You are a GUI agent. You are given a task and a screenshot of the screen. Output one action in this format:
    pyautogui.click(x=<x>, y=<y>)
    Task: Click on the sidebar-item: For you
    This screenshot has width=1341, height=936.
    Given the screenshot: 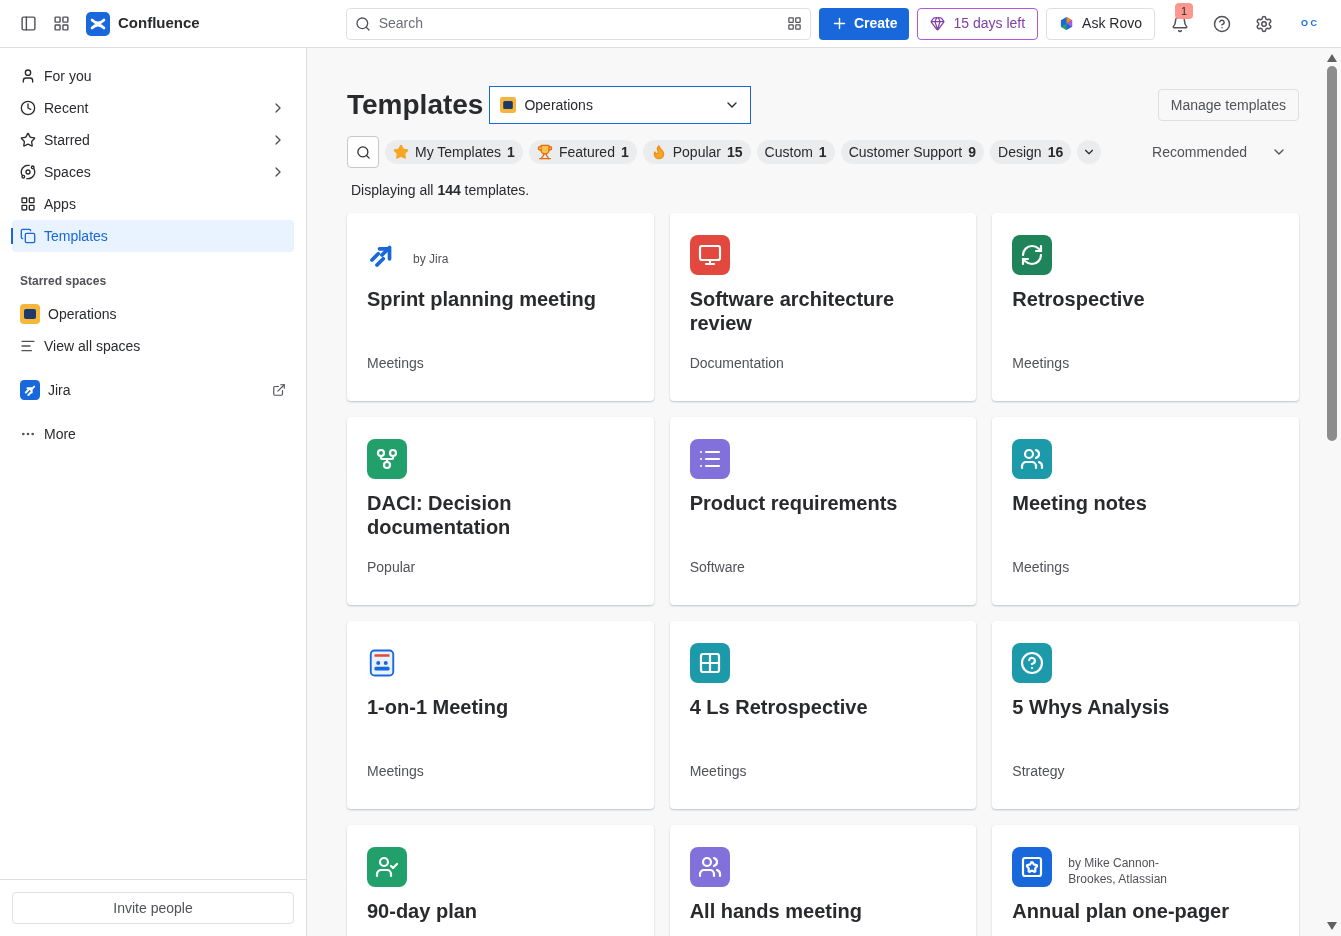 What is the action you would take?
    pyautogui.click(x=153, y=76)
    